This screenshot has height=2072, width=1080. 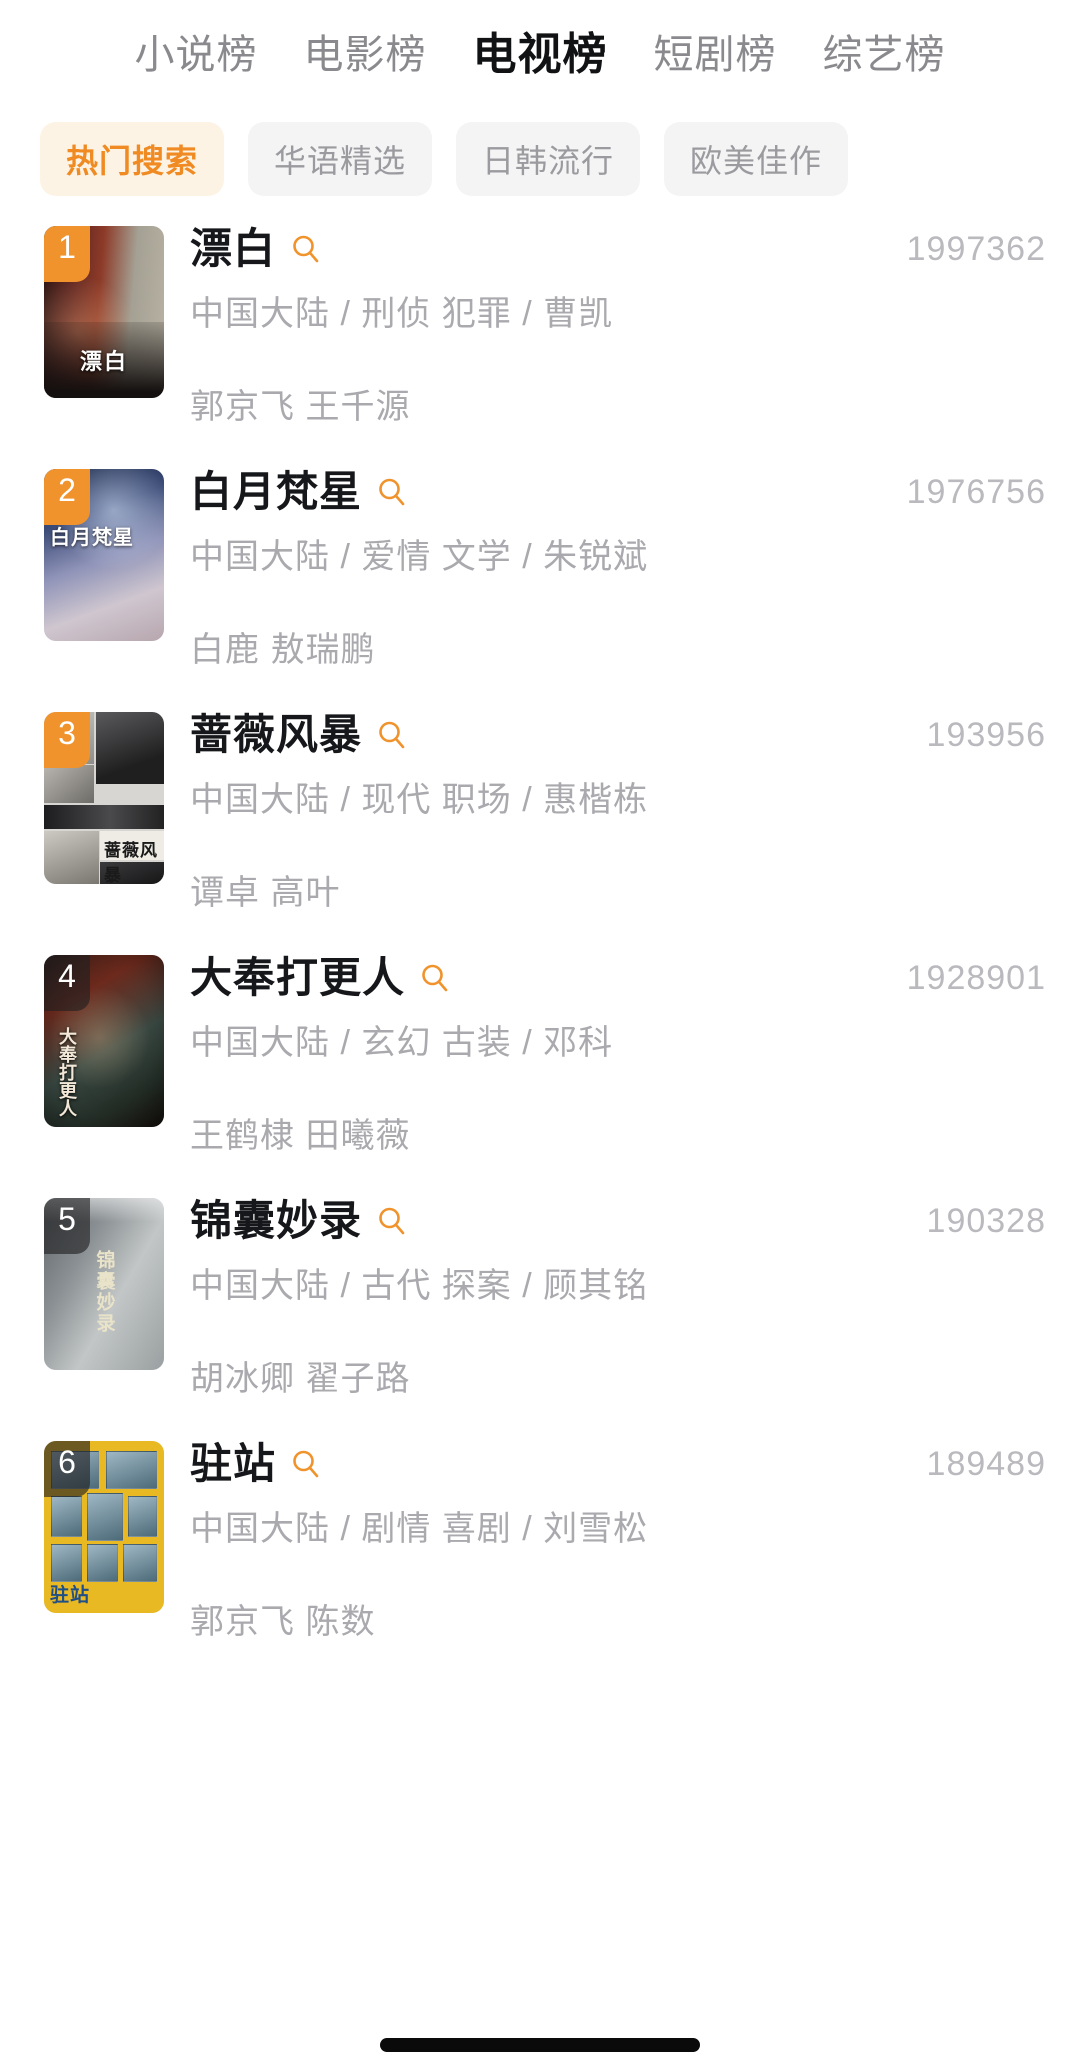 What do you see at coordinates (196, 55) in the screenshot?
I see `tab-novel: 小说榜` at bounding box center [196, 55].